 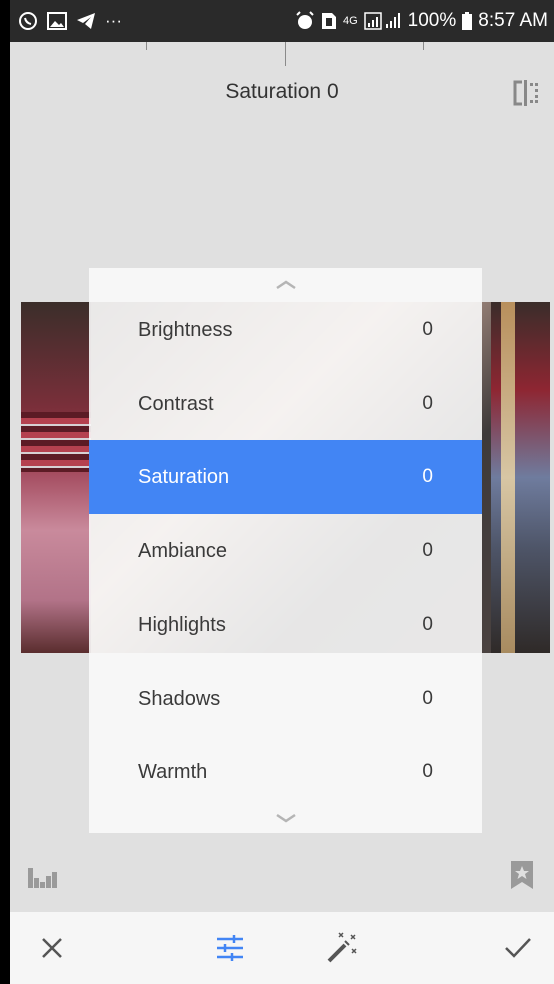 I want to click on status-left-icons: ···, so click(x=70, y=21).